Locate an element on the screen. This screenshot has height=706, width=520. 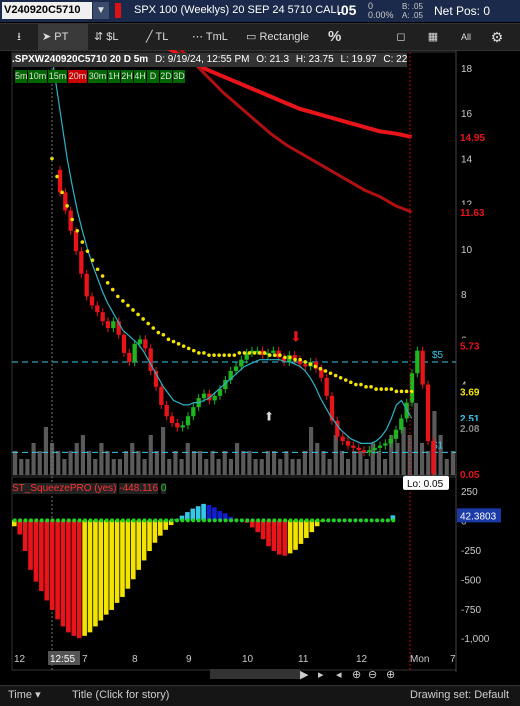
pt-label: PT is located at coordinates (61, 37).